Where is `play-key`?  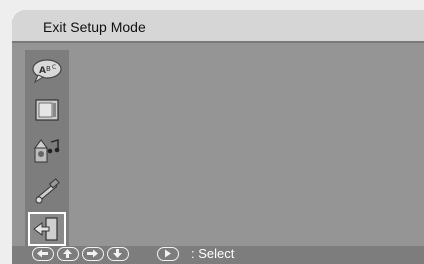 play-key is located at coordinates (168, 254).